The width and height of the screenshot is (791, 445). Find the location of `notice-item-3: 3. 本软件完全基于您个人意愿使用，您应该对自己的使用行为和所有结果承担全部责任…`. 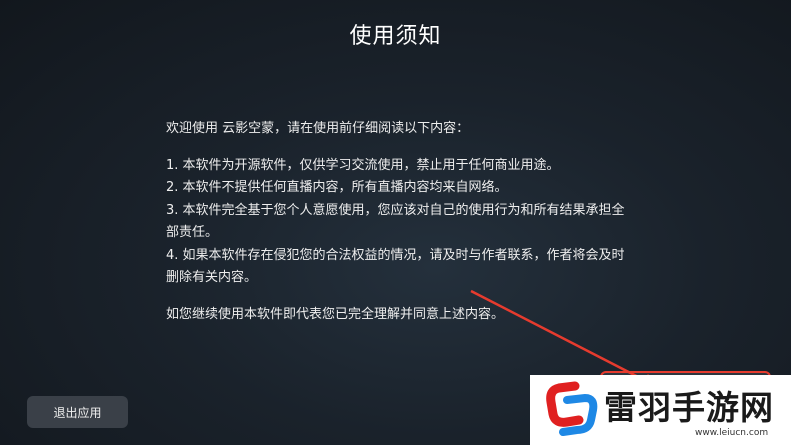

notice-item-3: 3. 本软件完全基于您个人意愿使用，您应该对自己的使用行为和所有结果承担全部责任… is located at coordinates (395, 221).